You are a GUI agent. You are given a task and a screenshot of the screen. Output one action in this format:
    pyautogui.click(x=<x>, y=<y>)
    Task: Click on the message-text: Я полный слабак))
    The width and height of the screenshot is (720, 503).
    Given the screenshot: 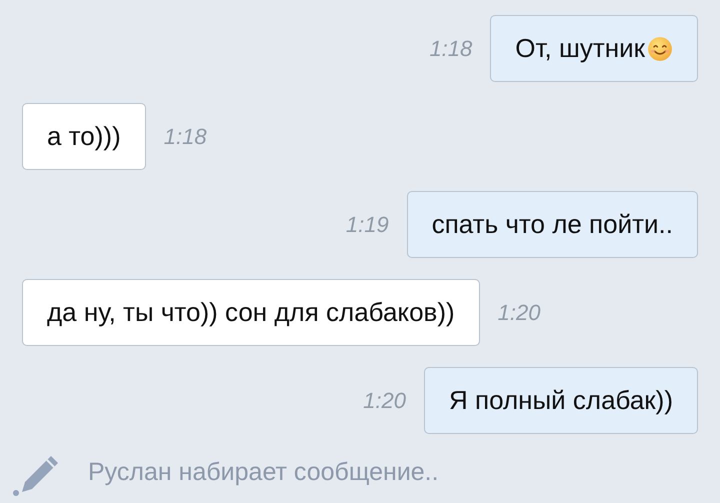 What is the action you would take?
    pyautogui.click(x=560, y=400)
    